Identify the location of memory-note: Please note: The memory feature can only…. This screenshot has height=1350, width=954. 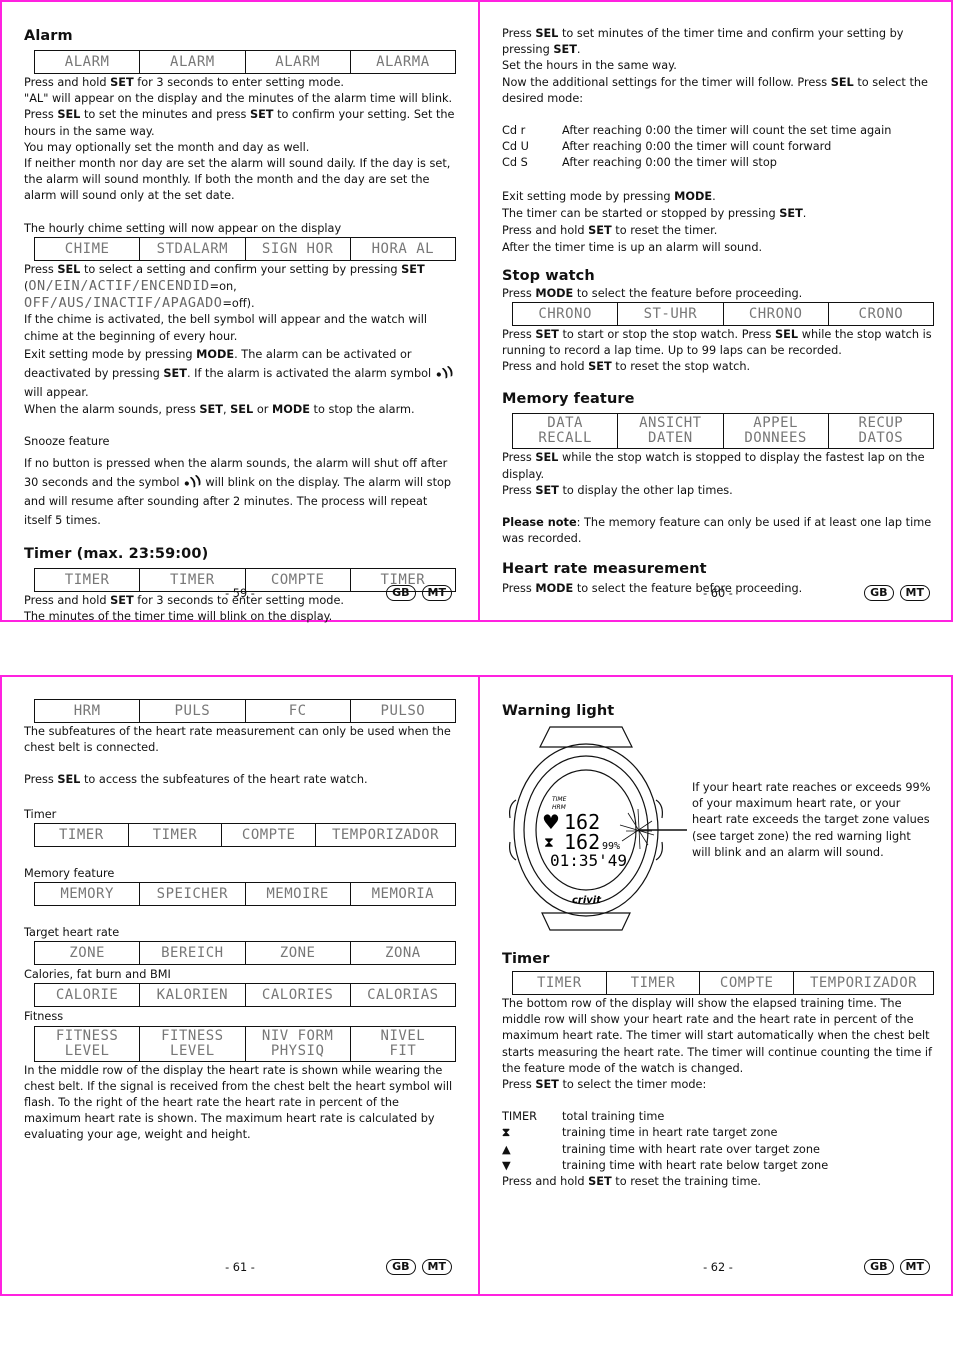
(718, 531).